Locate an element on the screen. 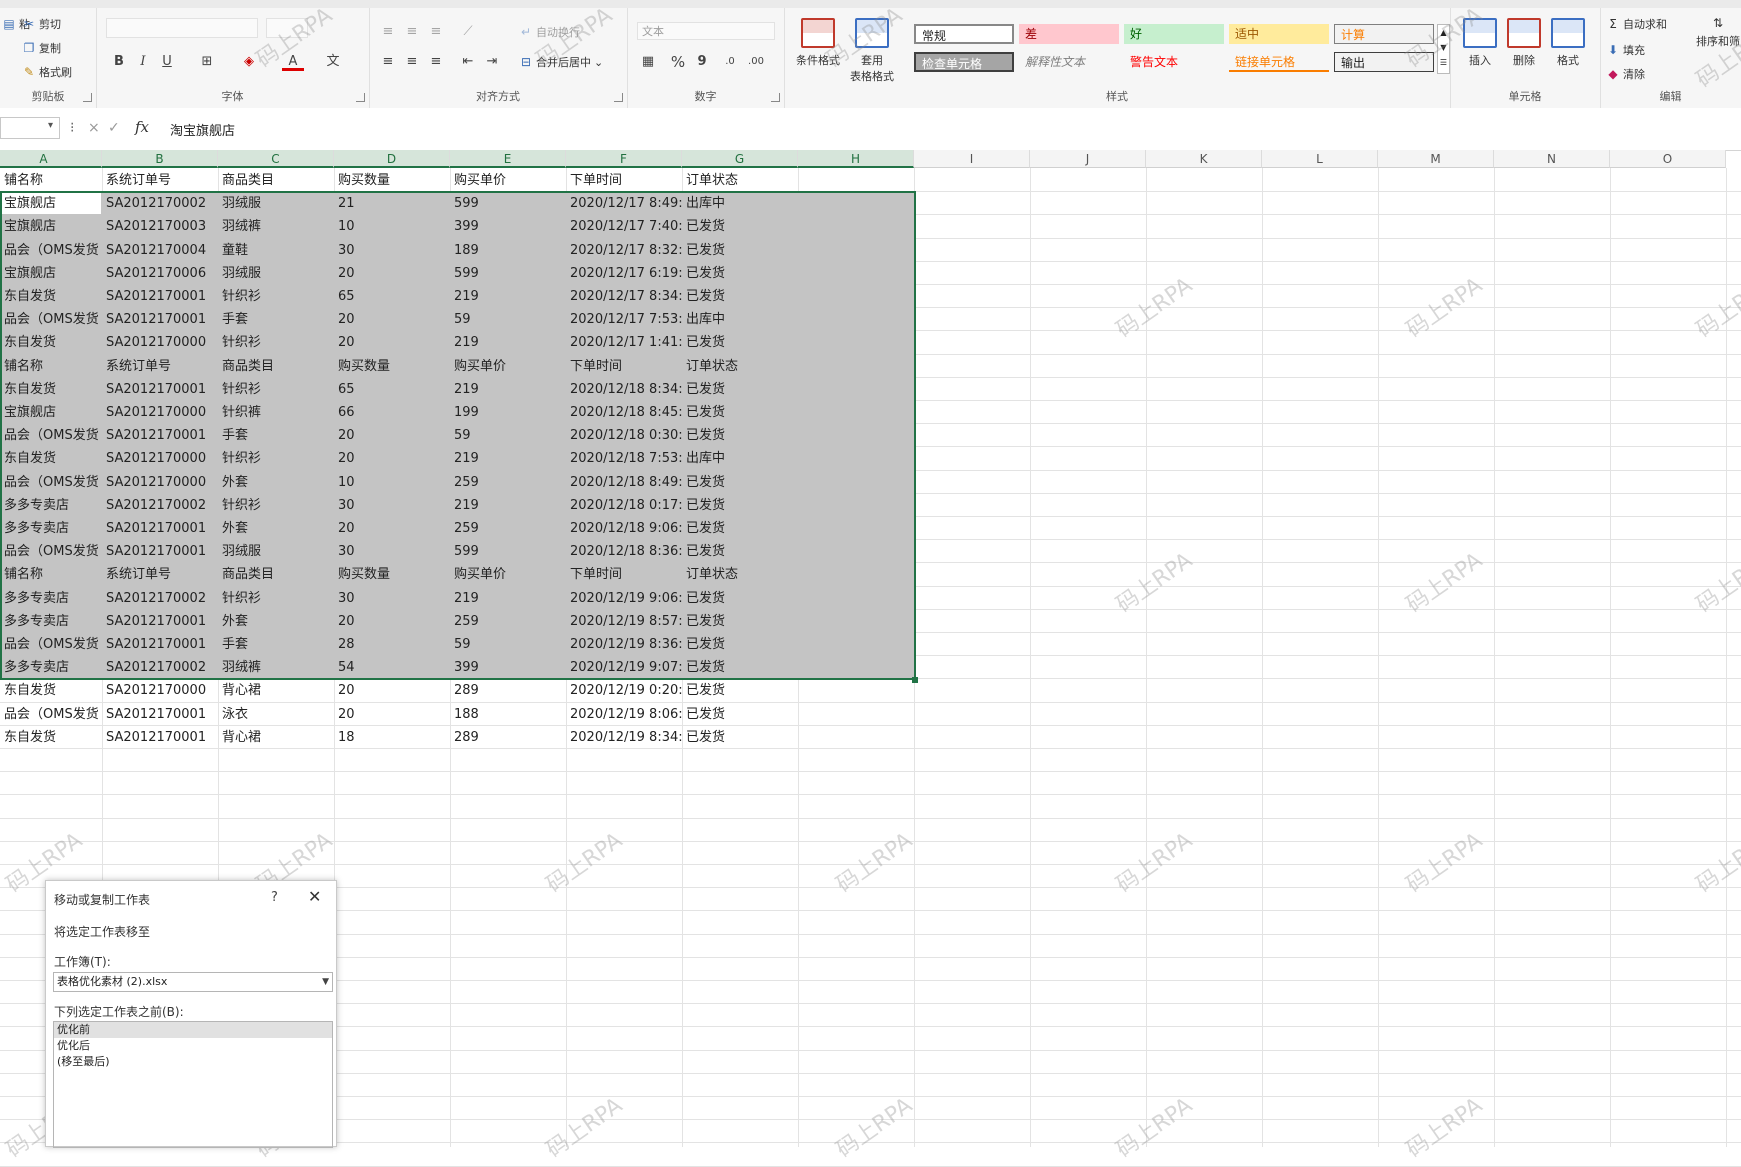 The height and width of the screenshot is (1167, 1741). cell: 铺名称 is located at coordinates (60, 180).